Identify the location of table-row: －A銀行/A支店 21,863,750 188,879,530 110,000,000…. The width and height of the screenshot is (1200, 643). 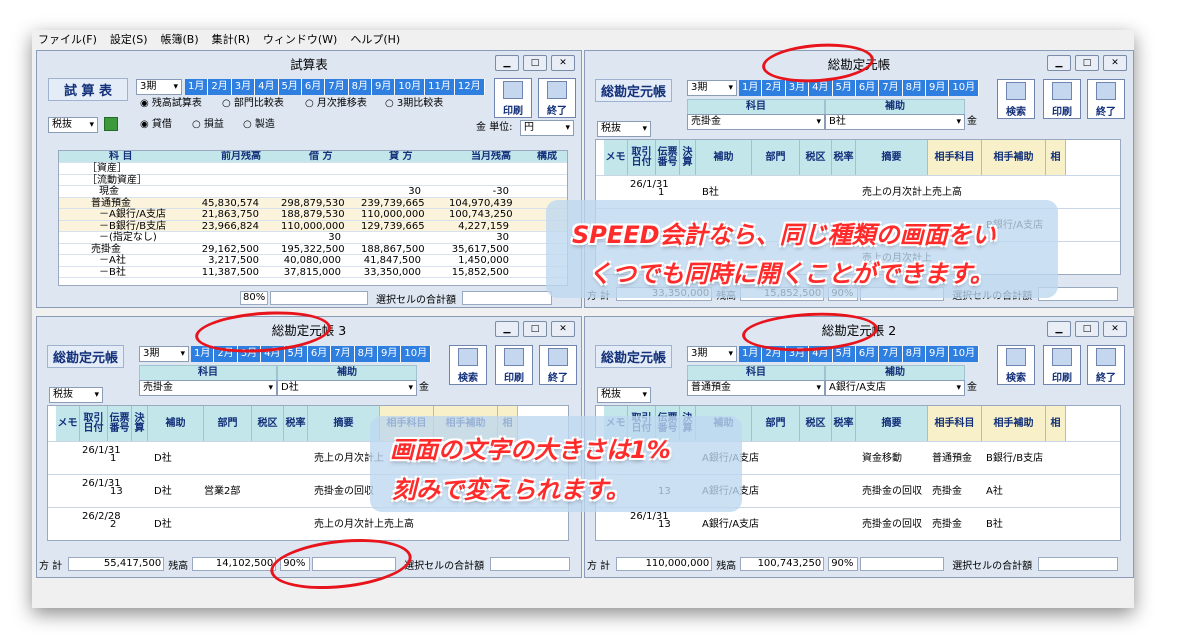
(313, 215).